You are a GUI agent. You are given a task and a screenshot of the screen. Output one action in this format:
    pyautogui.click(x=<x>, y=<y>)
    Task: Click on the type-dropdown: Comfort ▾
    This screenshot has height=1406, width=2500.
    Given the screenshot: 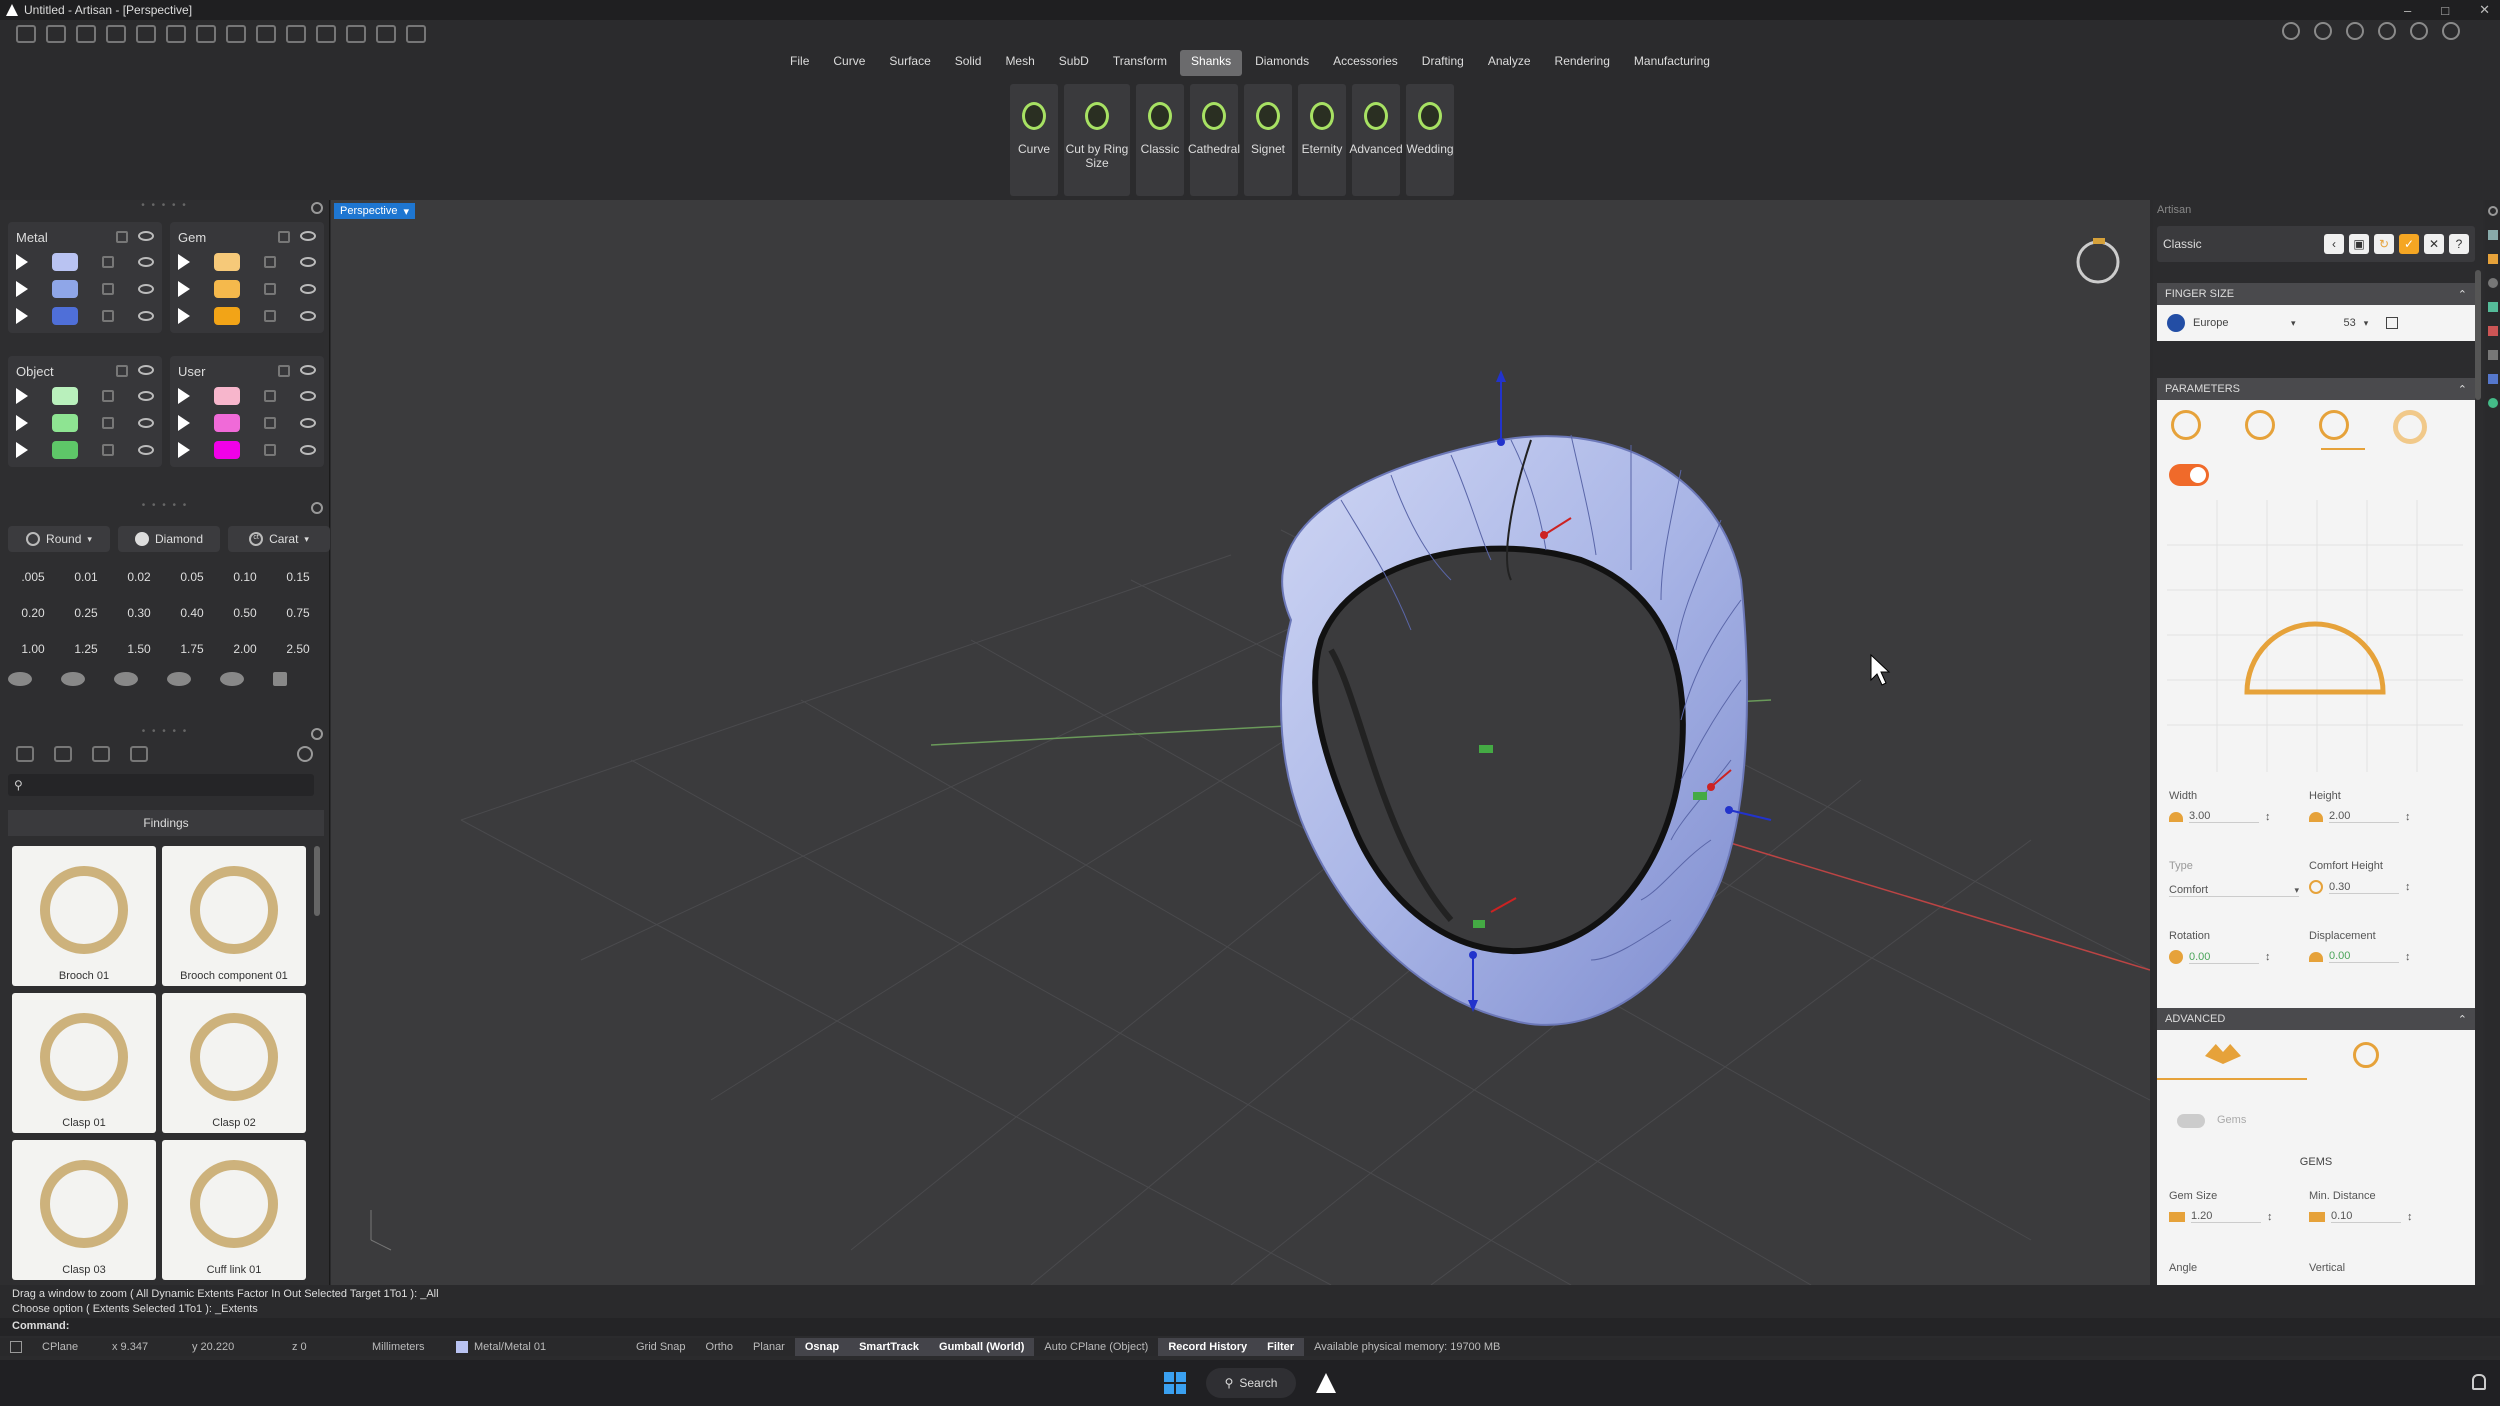 What is the action you would take?
    pyautogui.click(x=2234, y=890)
    